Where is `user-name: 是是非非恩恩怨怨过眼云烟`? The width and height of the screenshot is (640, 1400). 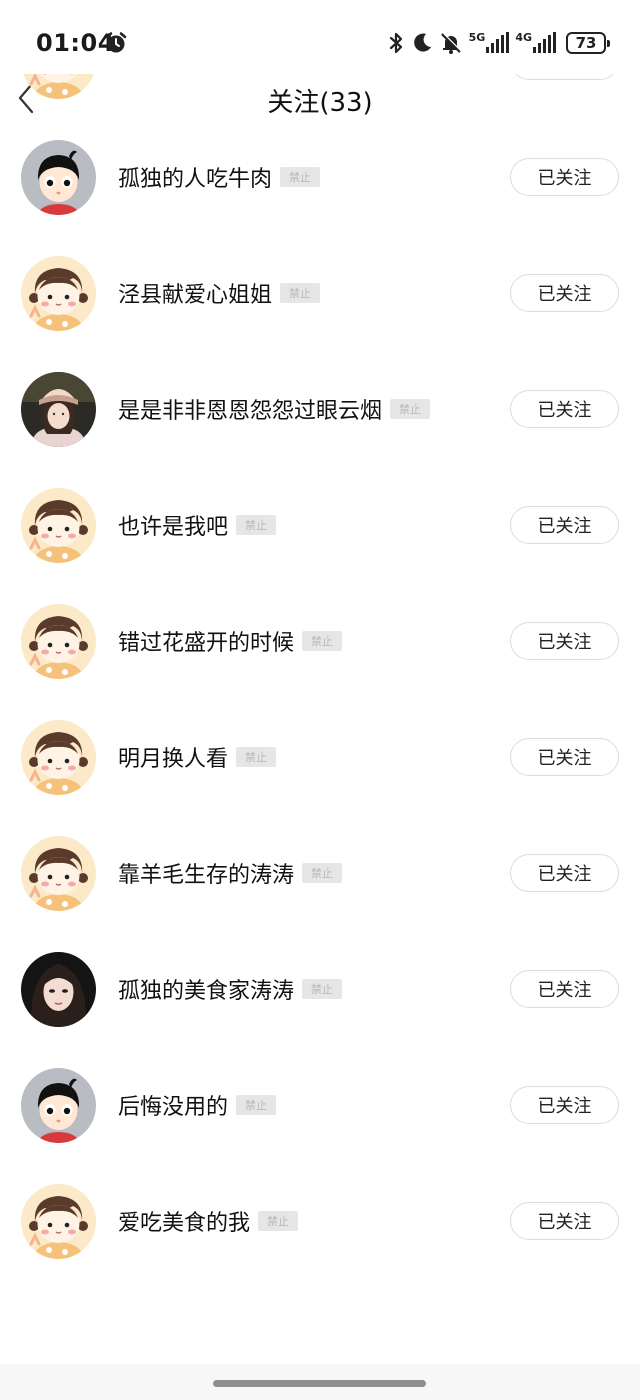
user-name: 是是非非恩恩怨怨过眼云烟 is located at coordinates (250, 409).